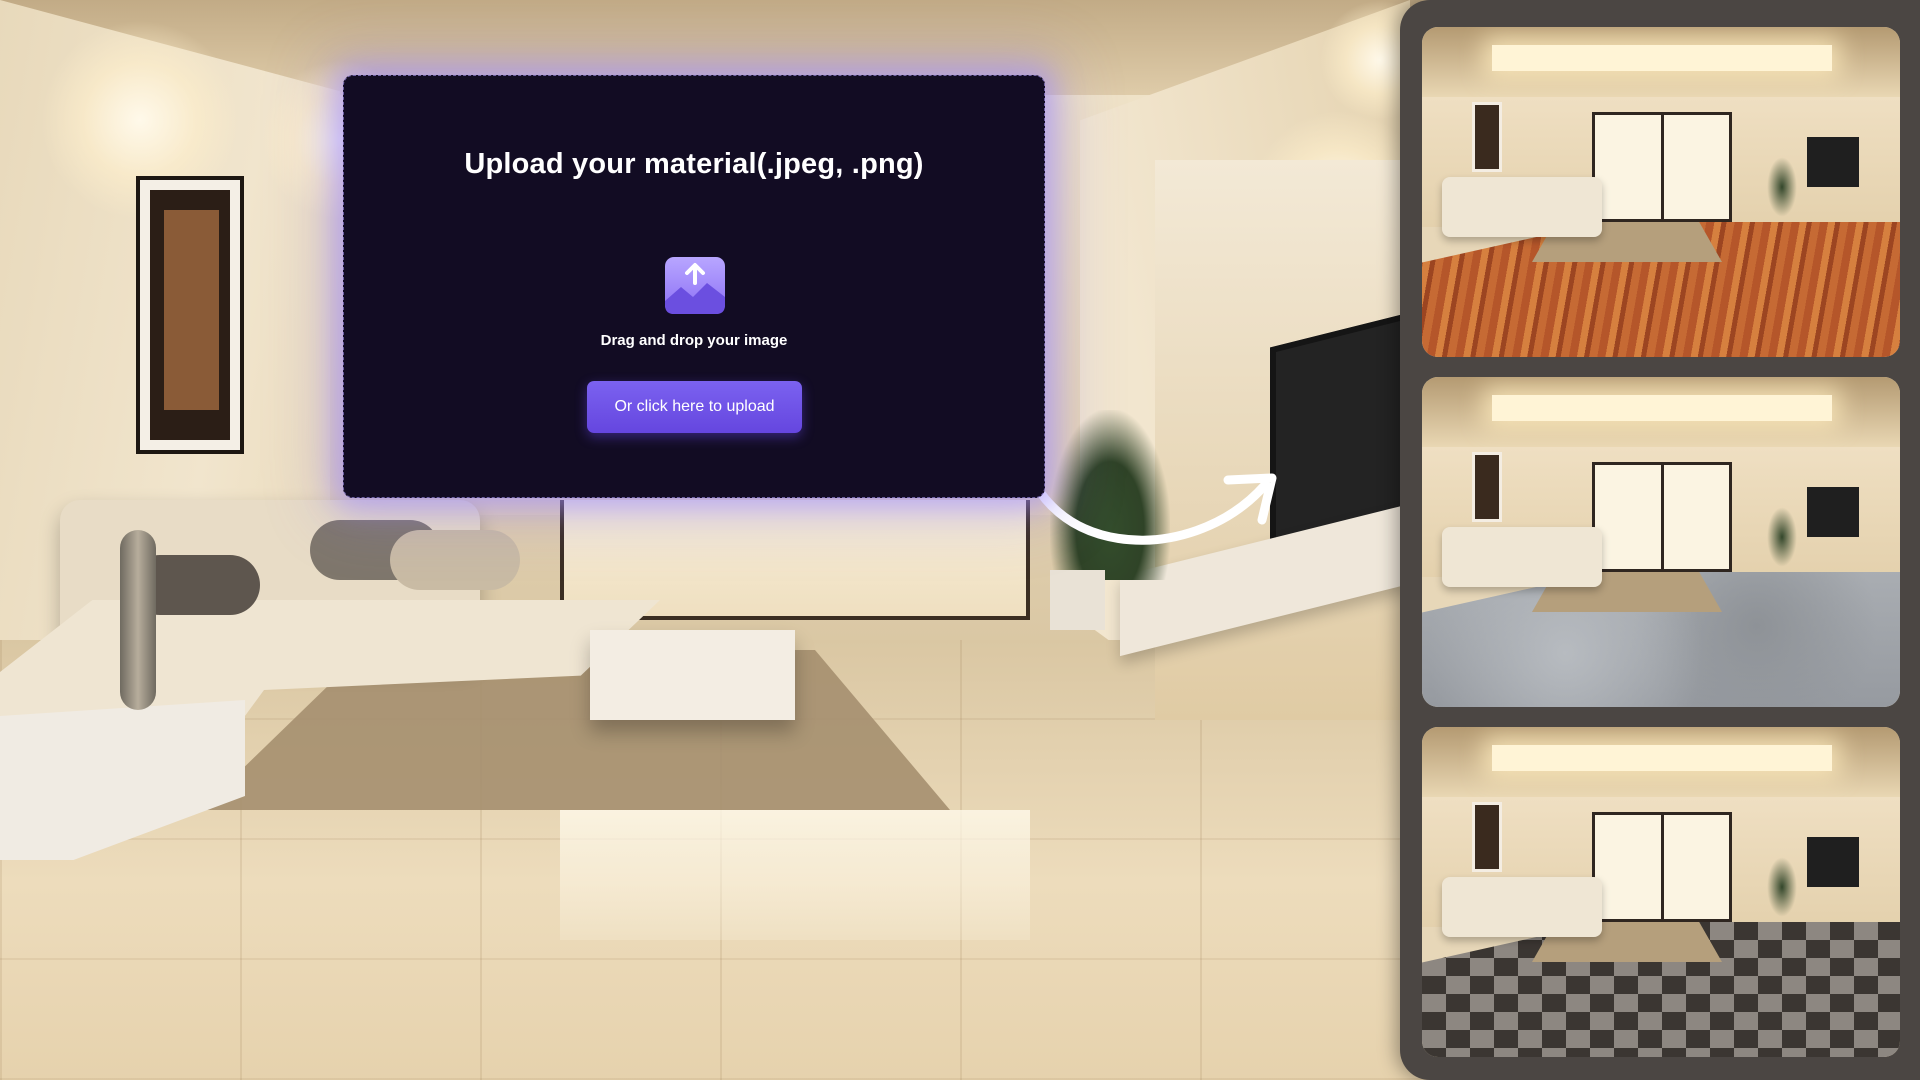 The width and height of the screenshot is (1920, 1080). I want to click on wall-art, so click(190, 315).